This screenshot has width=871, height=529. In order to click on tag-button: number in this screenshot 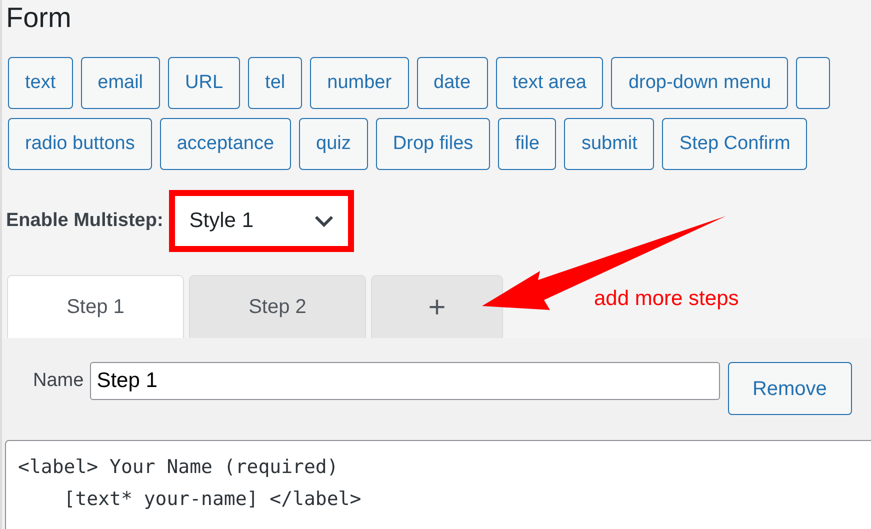, I will do `click(359, 83)`.